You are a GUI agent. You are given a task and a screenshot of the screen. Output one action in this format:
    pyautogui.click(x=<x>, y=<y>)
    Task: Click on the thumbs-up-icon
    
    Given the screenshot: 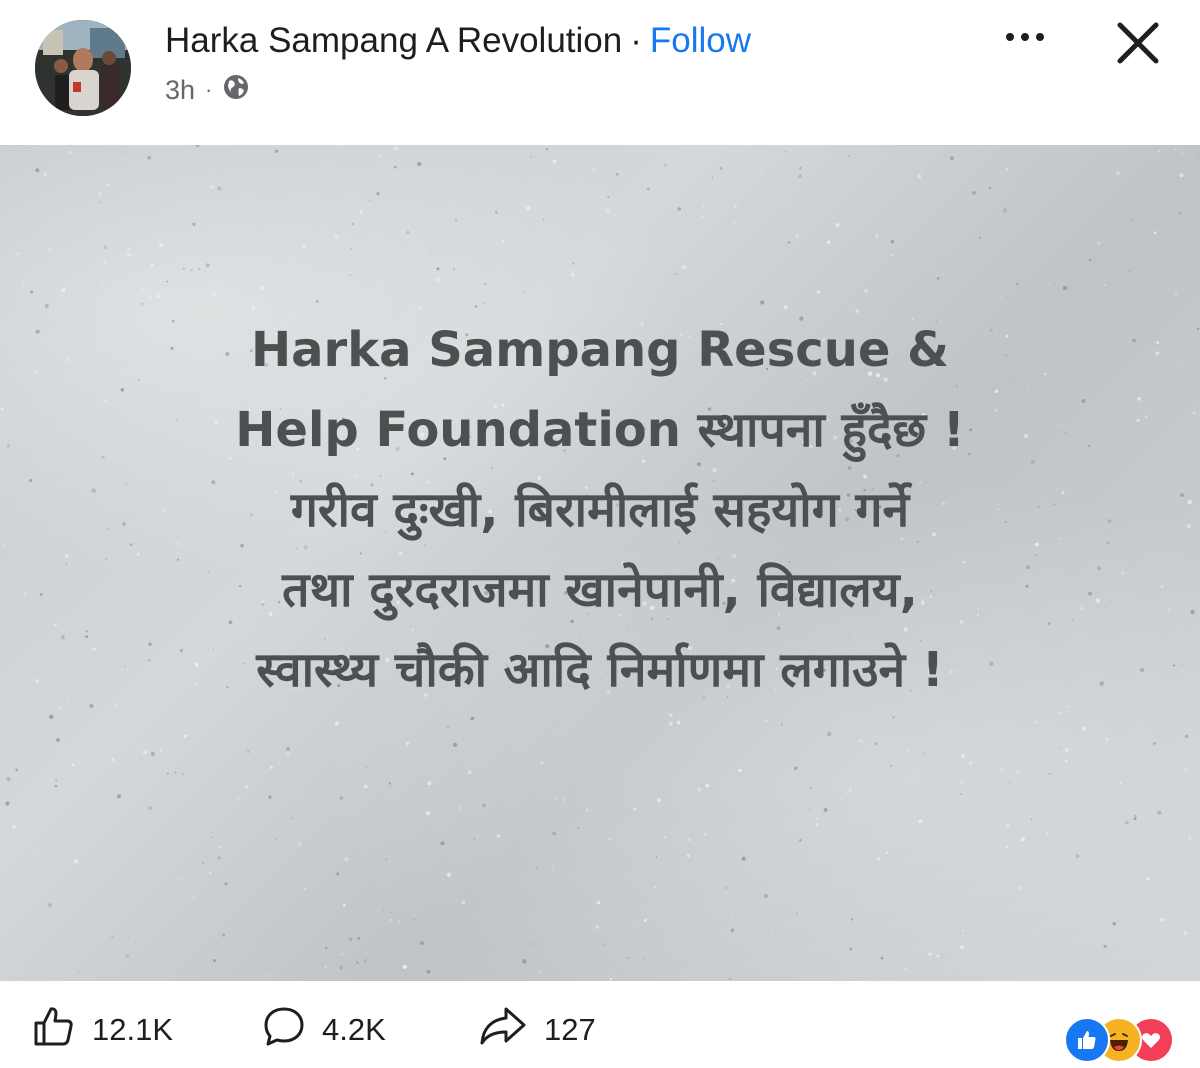 What is the action you would take?
    pyautogui.click(x=62, y=1030)
    